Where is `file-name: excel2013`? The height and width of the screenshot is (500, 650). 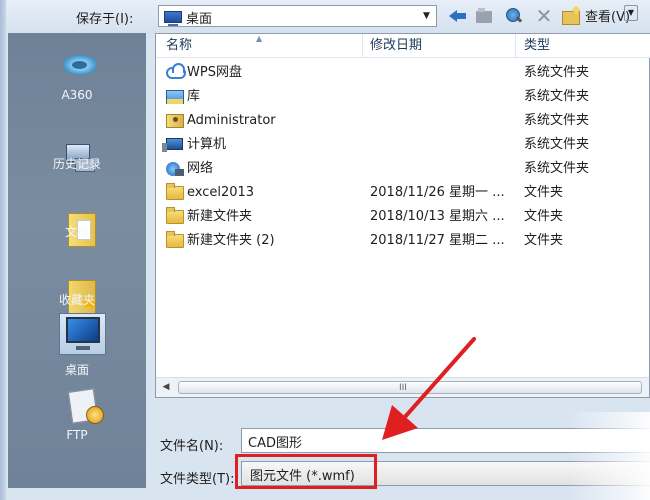 file-name: excel2013 is located at coordinates (220, 193).